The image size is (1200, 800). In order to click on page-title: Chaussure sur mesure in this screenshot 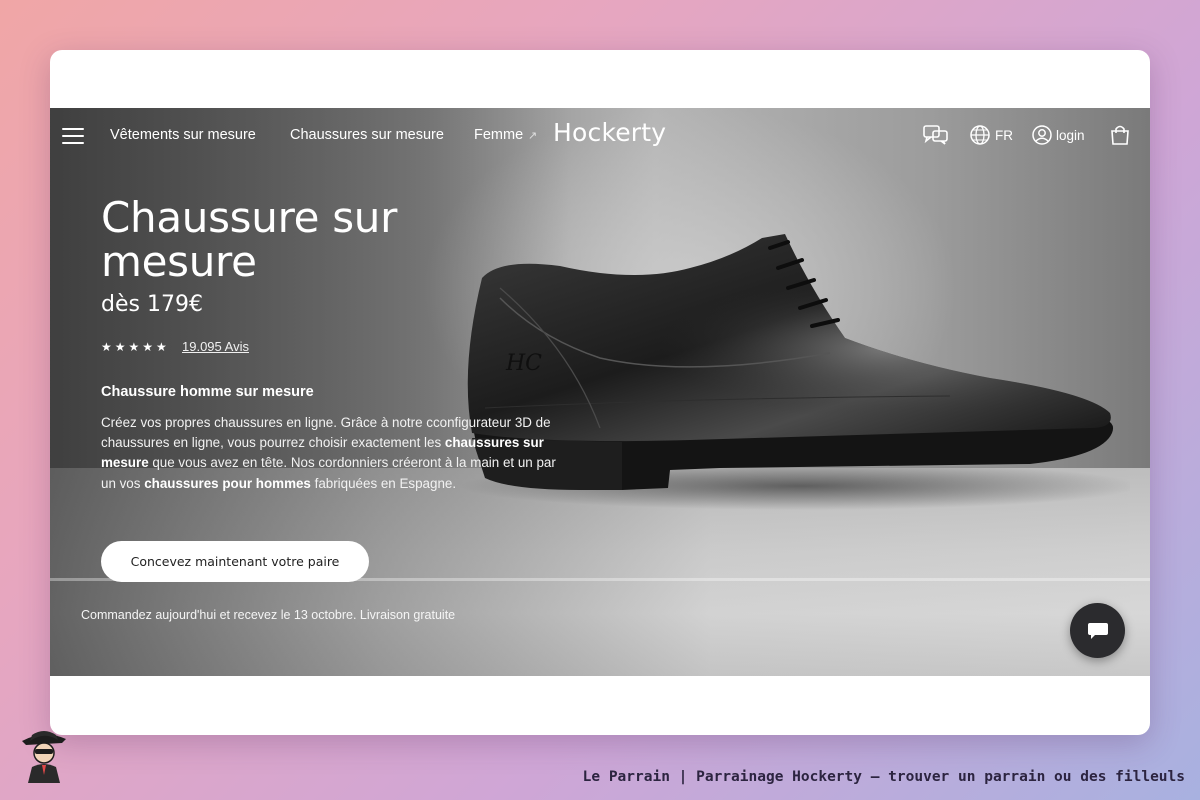, I will do `click(249, 239)`.